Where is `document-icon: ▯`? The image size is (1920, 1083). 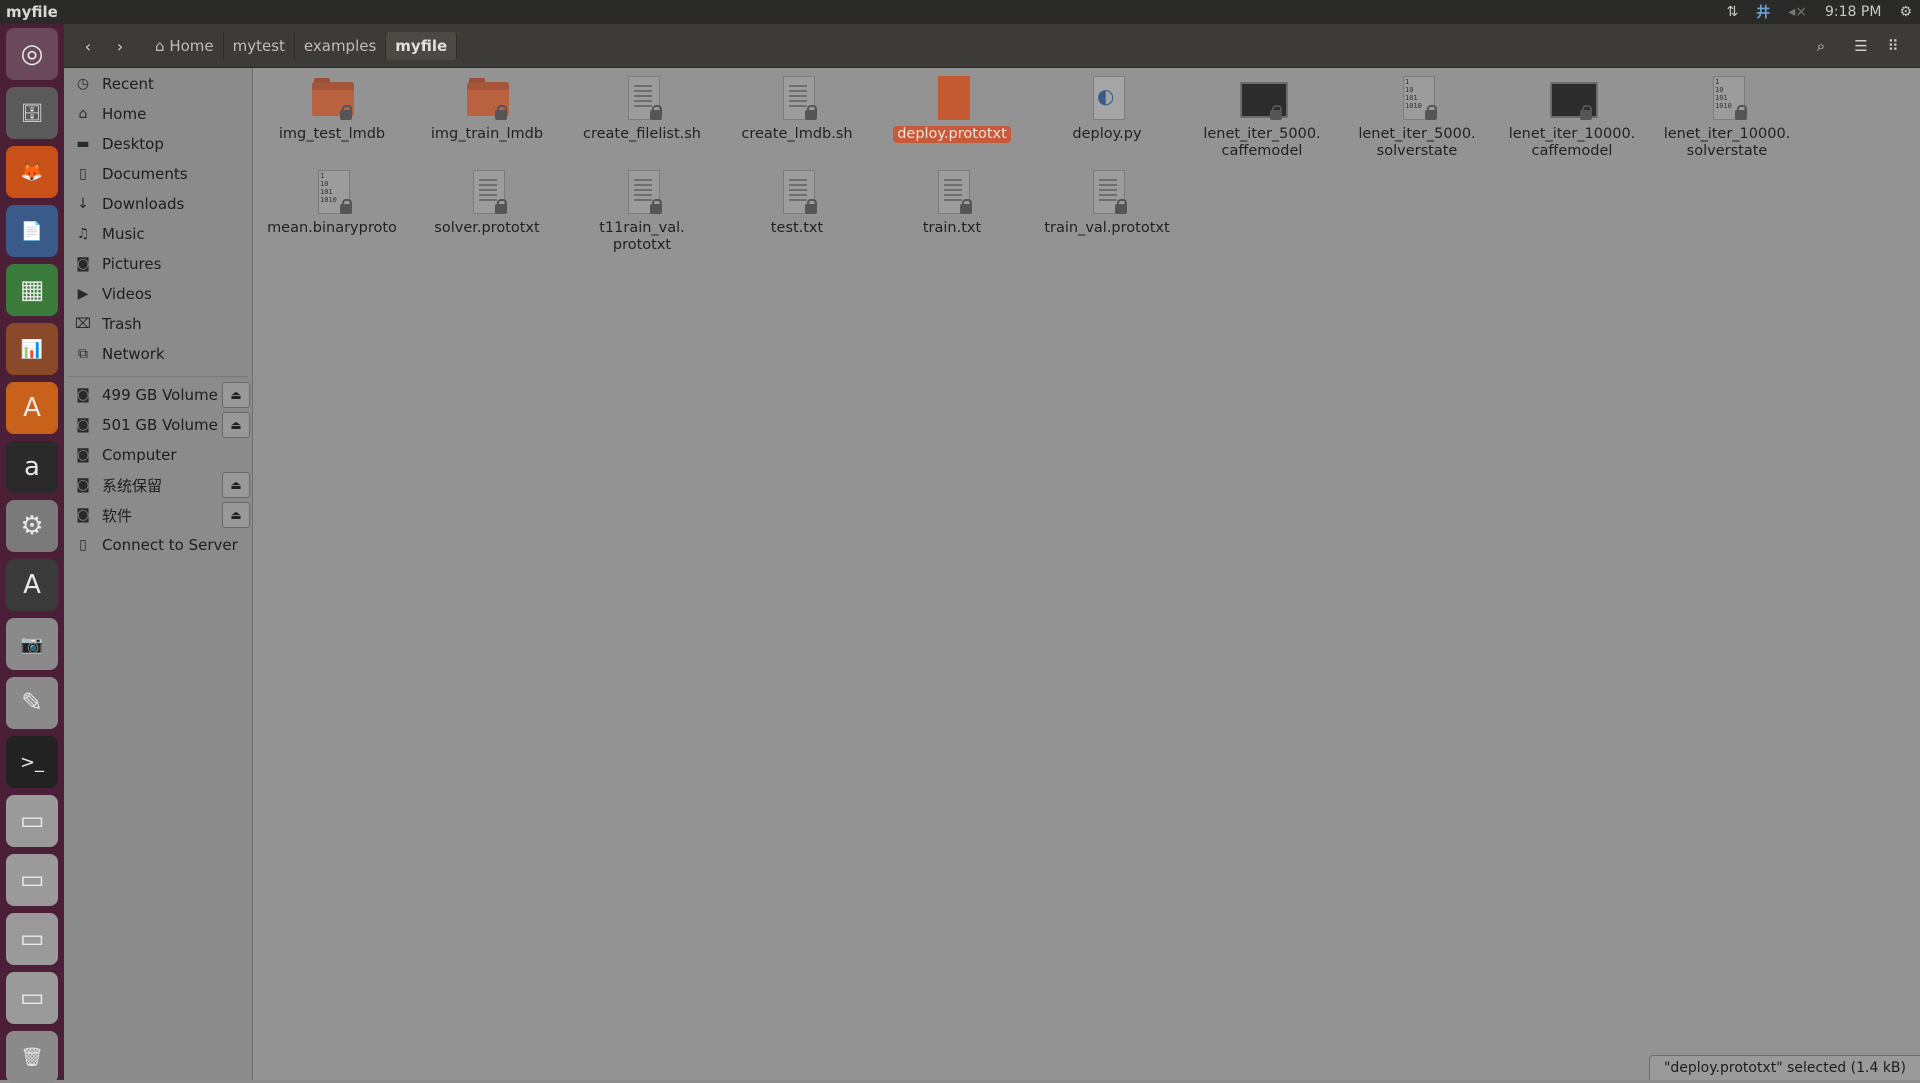
document-icon: ▯ is located at coordinates (83, 174).